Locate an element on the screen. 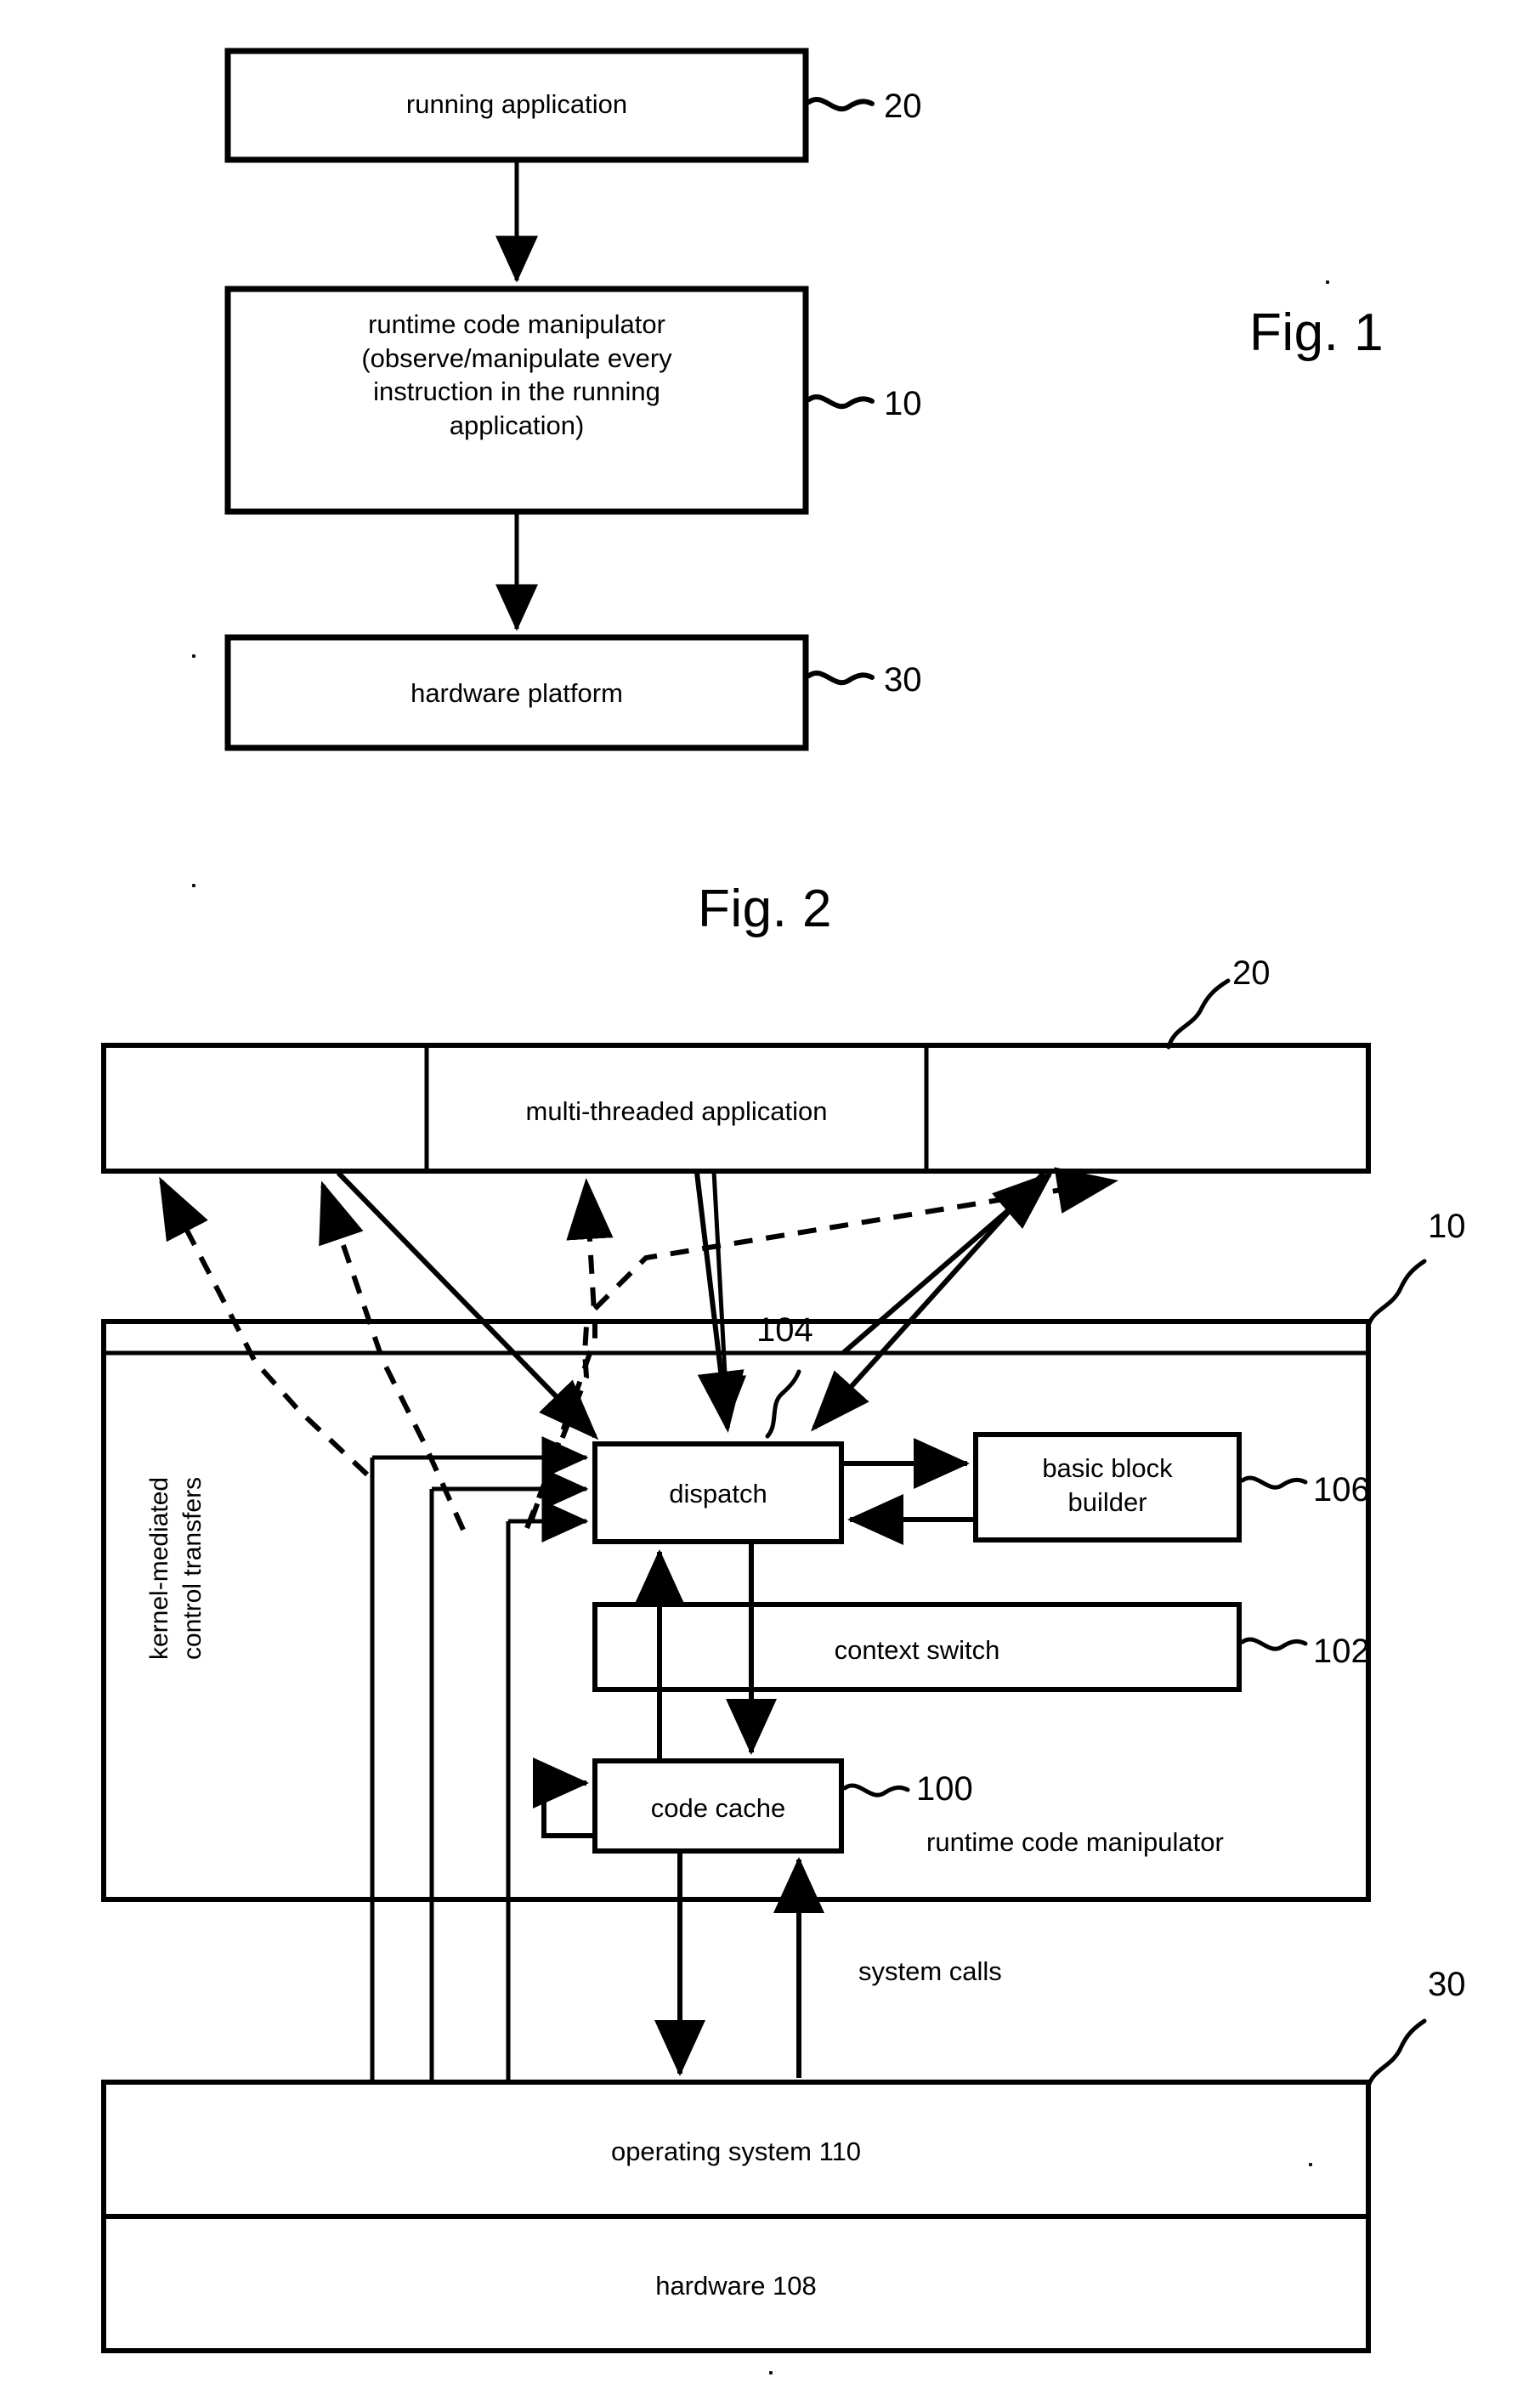 The height and width of the screenshot is (2383, 1540). fig1-box-running-application-label: running application is located at coordinates (517, 104).